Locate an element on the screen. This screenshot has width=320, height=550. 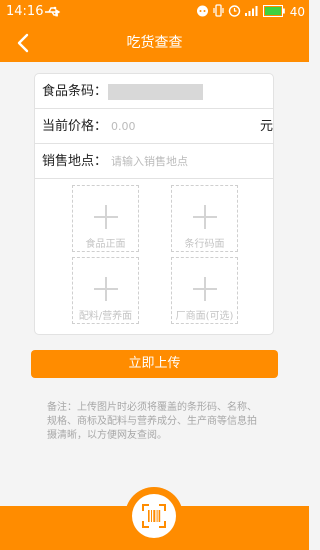
vibrate-icon is located at coordinates (218, 12).